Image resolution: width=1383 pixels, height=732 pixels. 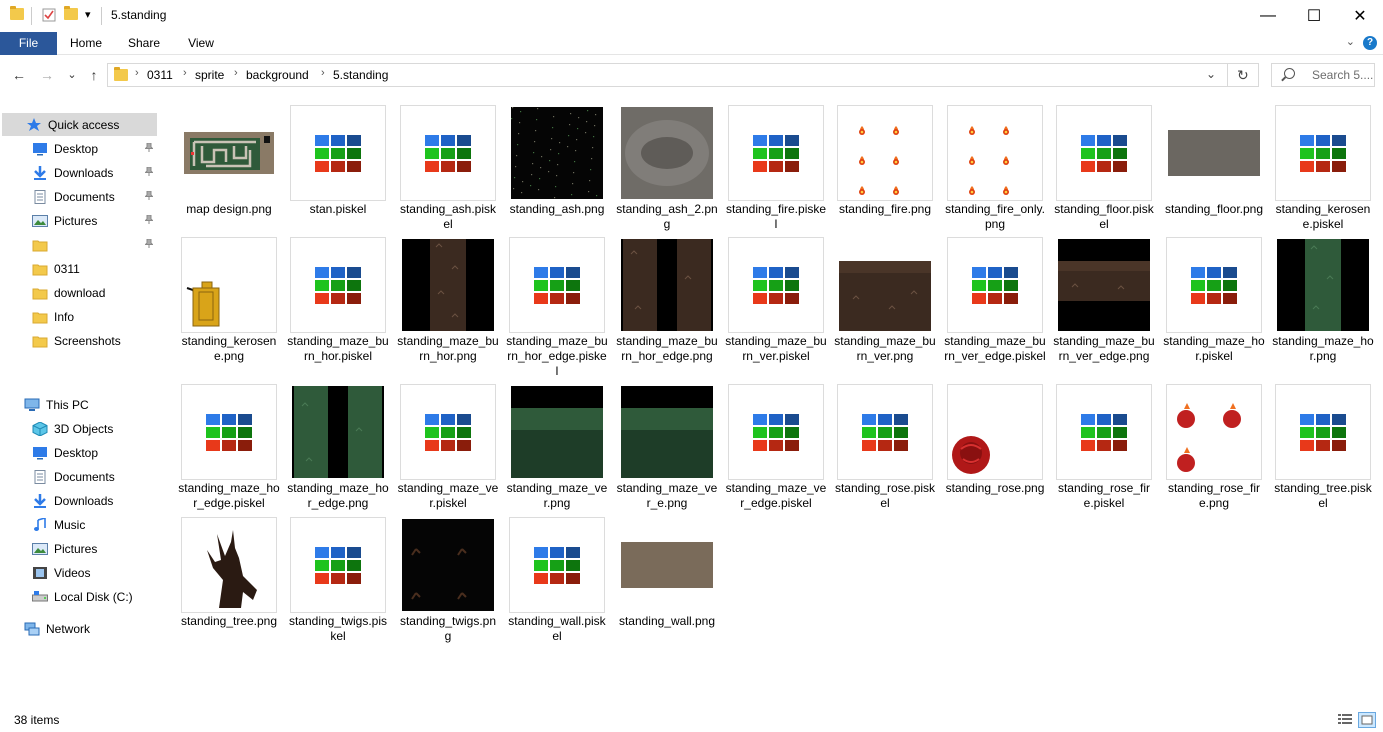 What do you see at coordinates (1323, 169) in the screenshot?
I see `file-item: standing_kerosene.piskel` at bounding box center [1323, 169].